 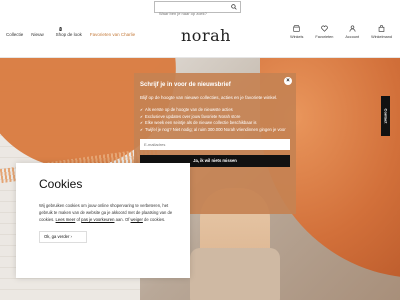 I want to click on new-badge: N, so click(x=60, y=29).